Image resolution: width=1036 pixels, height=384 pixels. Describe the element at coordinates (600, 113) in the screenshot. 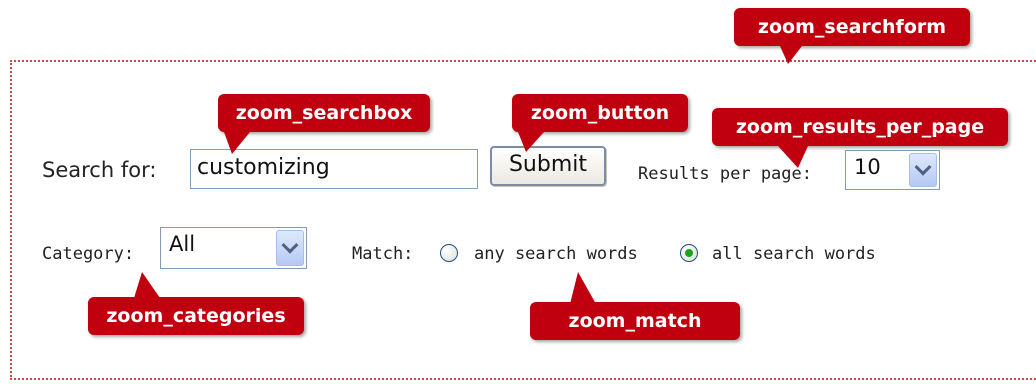

I see `callout-button: zoom_button` at that location.